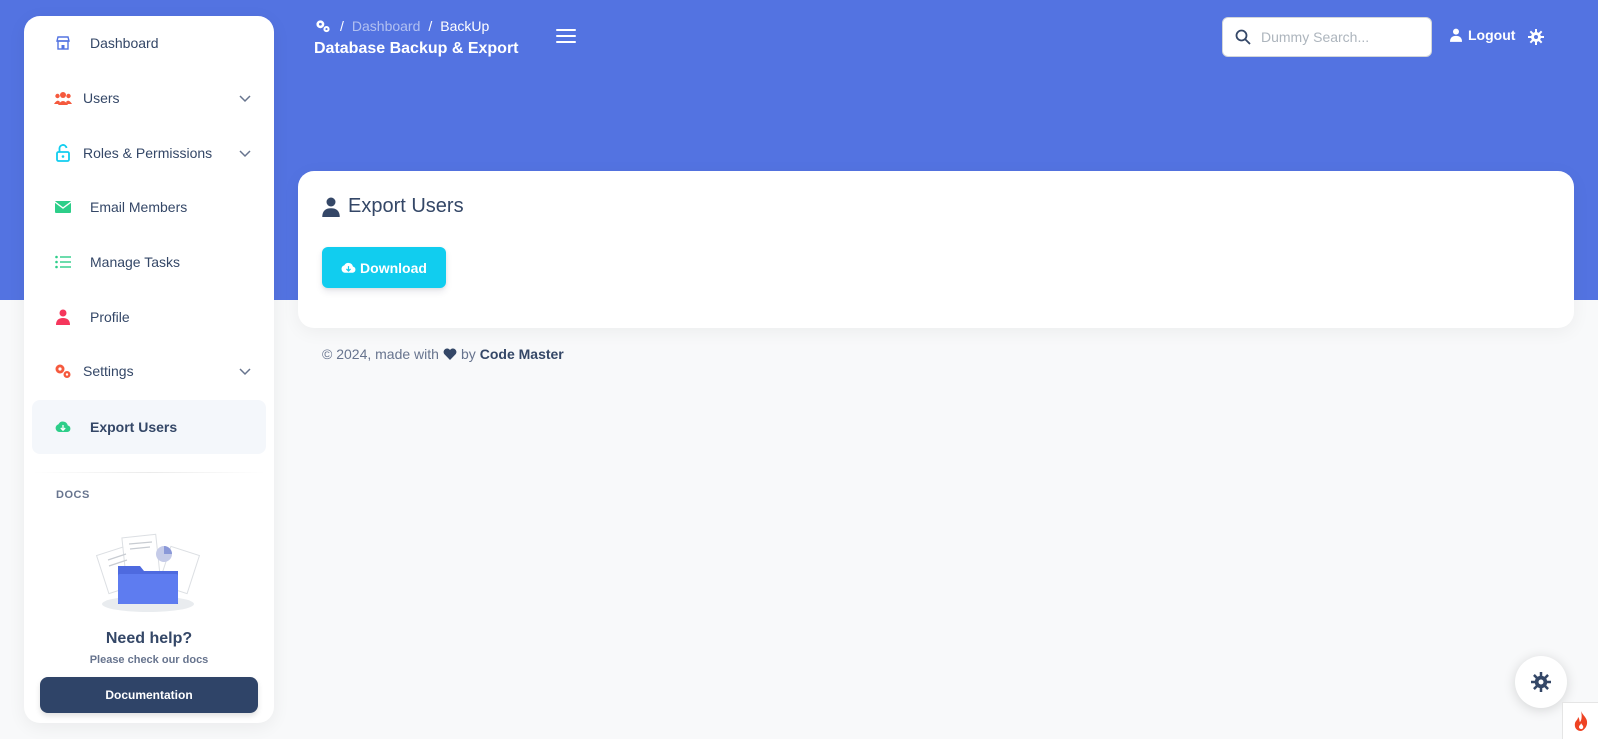 This screenshot has width=1598, height=739. What do you see at coordinates (110, 317) in the screenshot?
I see `sidebar-item-label: Profile` at bounding box center [110, 317].